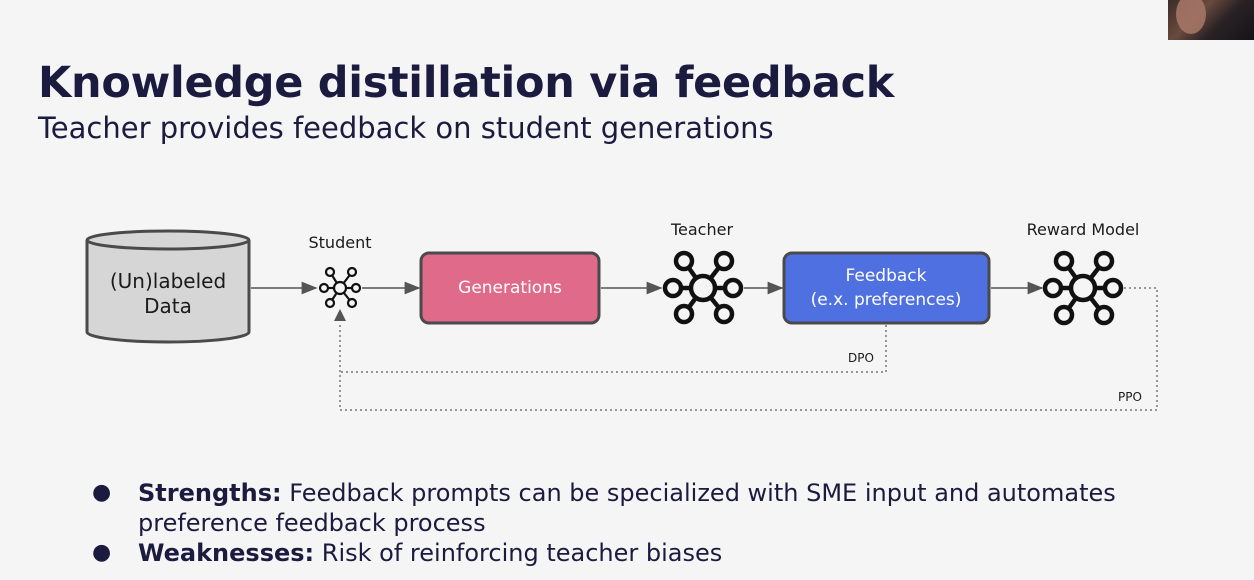  I want to click on dpo-label: DPO, so click(861, 358).